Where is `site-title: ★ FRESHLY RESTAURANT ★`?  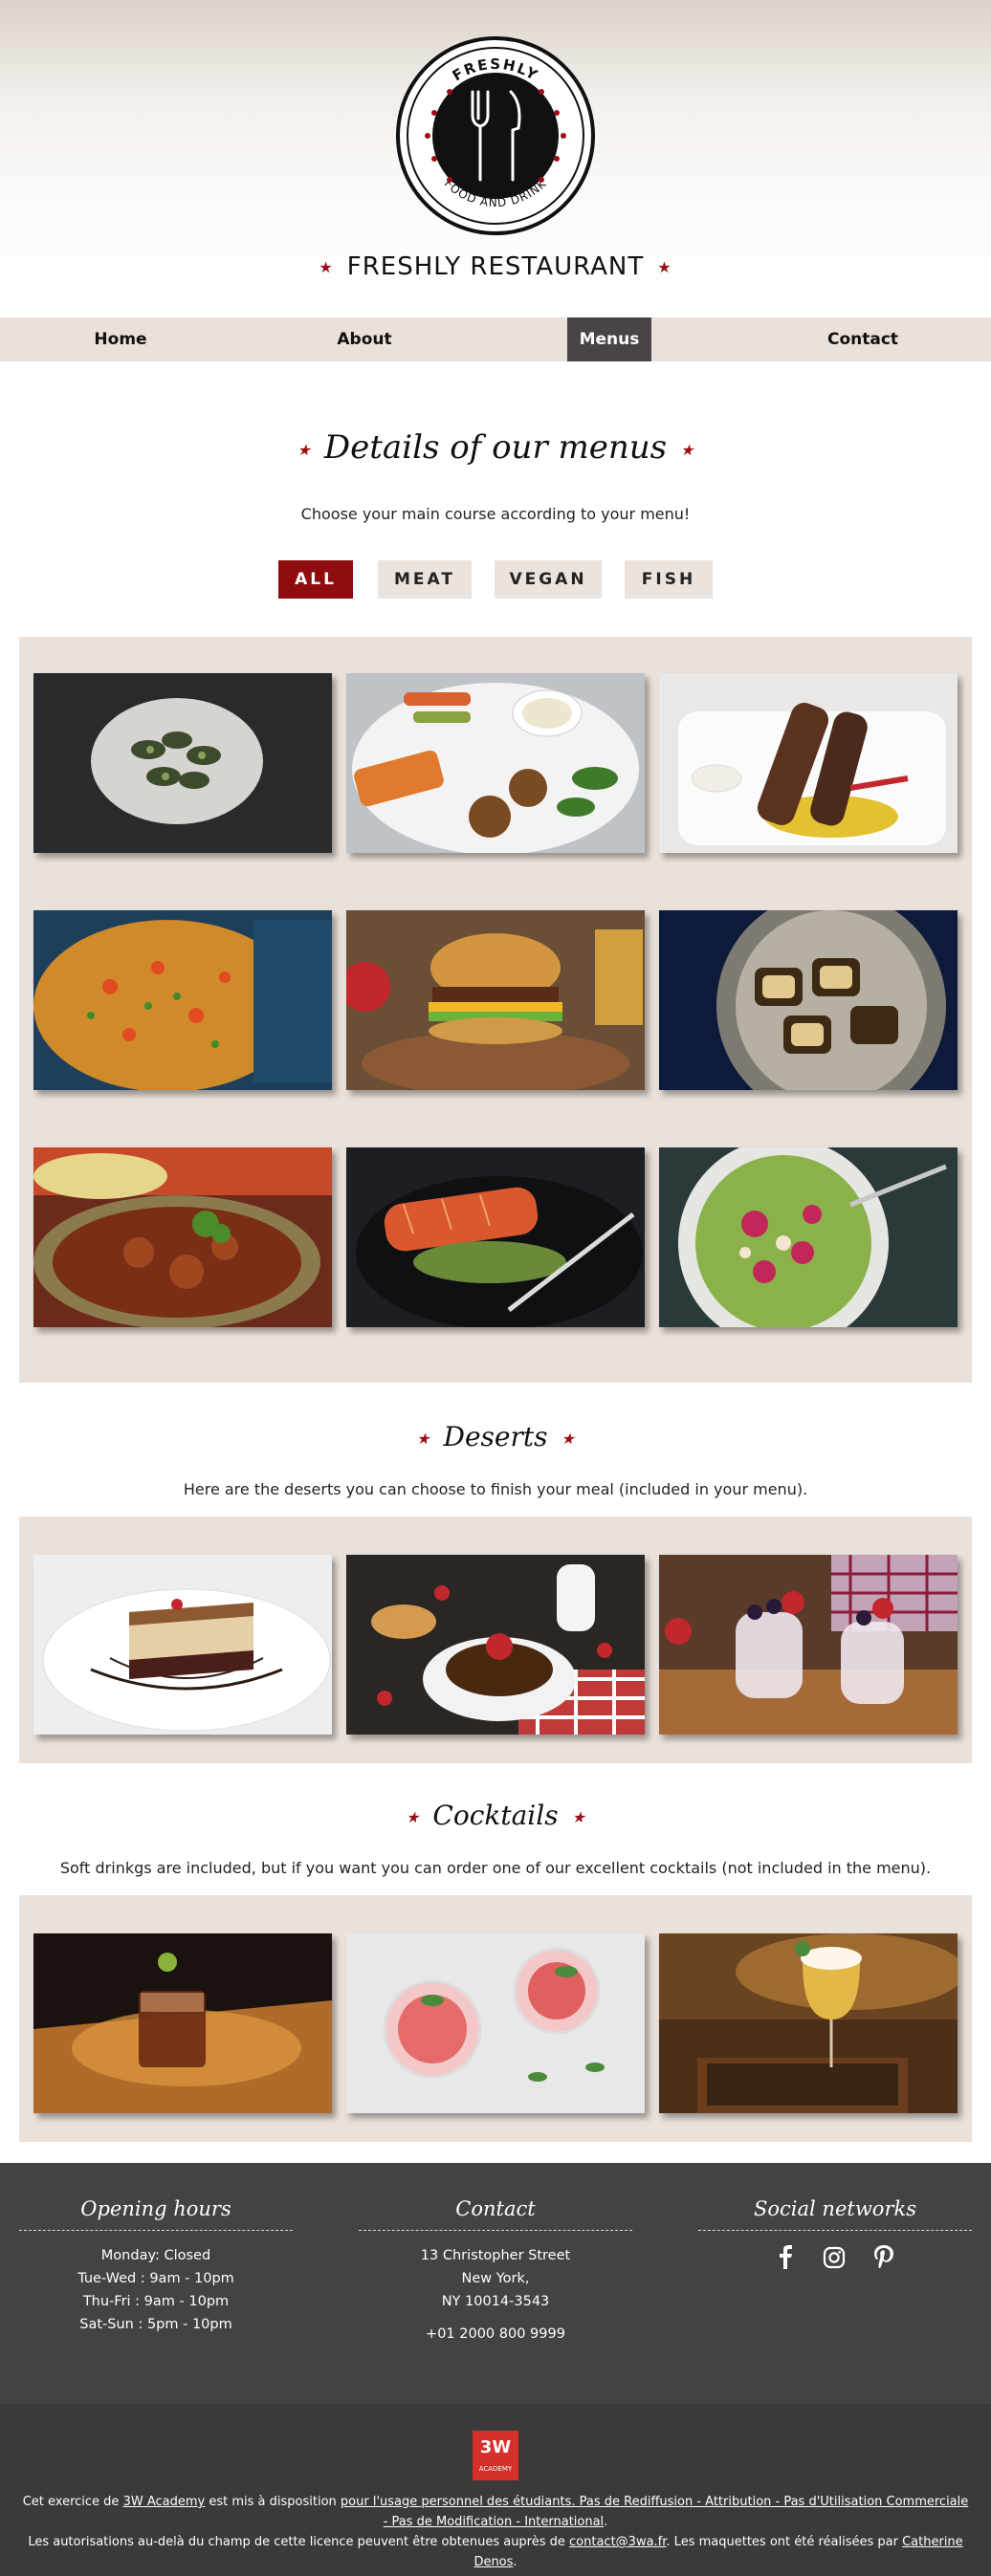
site-title: ★ FRESHLY RESTAURANT ★ is located at coordinates (495, 266).